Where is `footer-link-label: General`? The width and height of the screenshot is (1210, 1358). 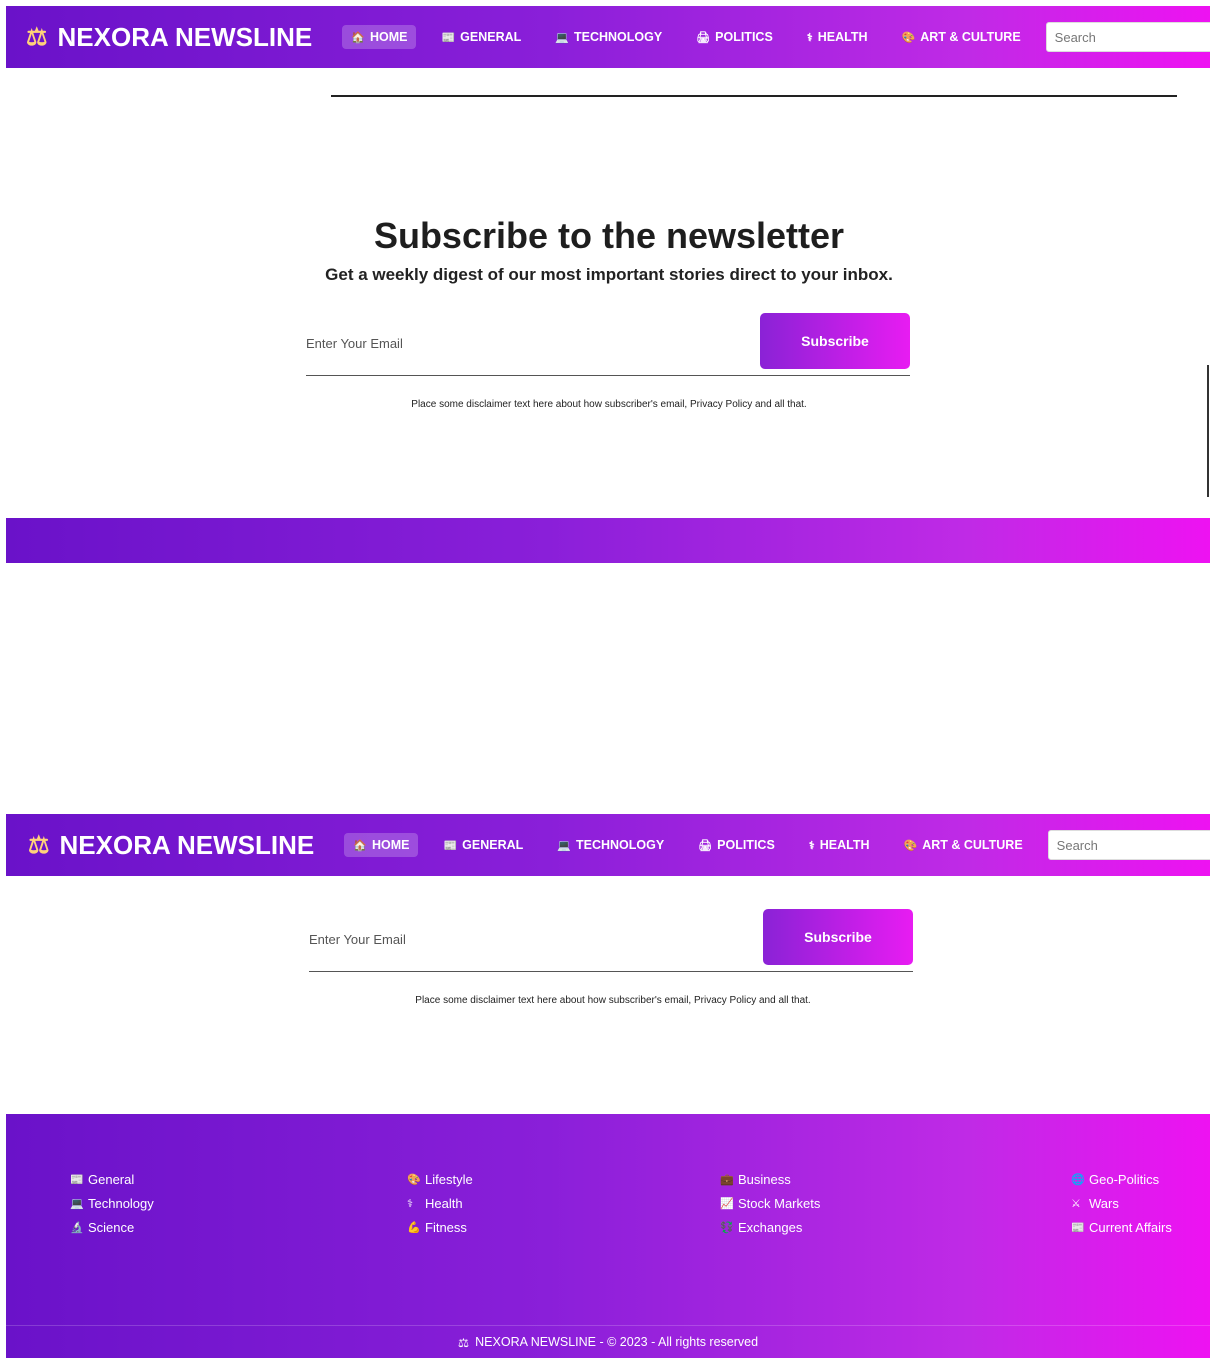 footer-link-label: General is located at coordinates (111, 1179).